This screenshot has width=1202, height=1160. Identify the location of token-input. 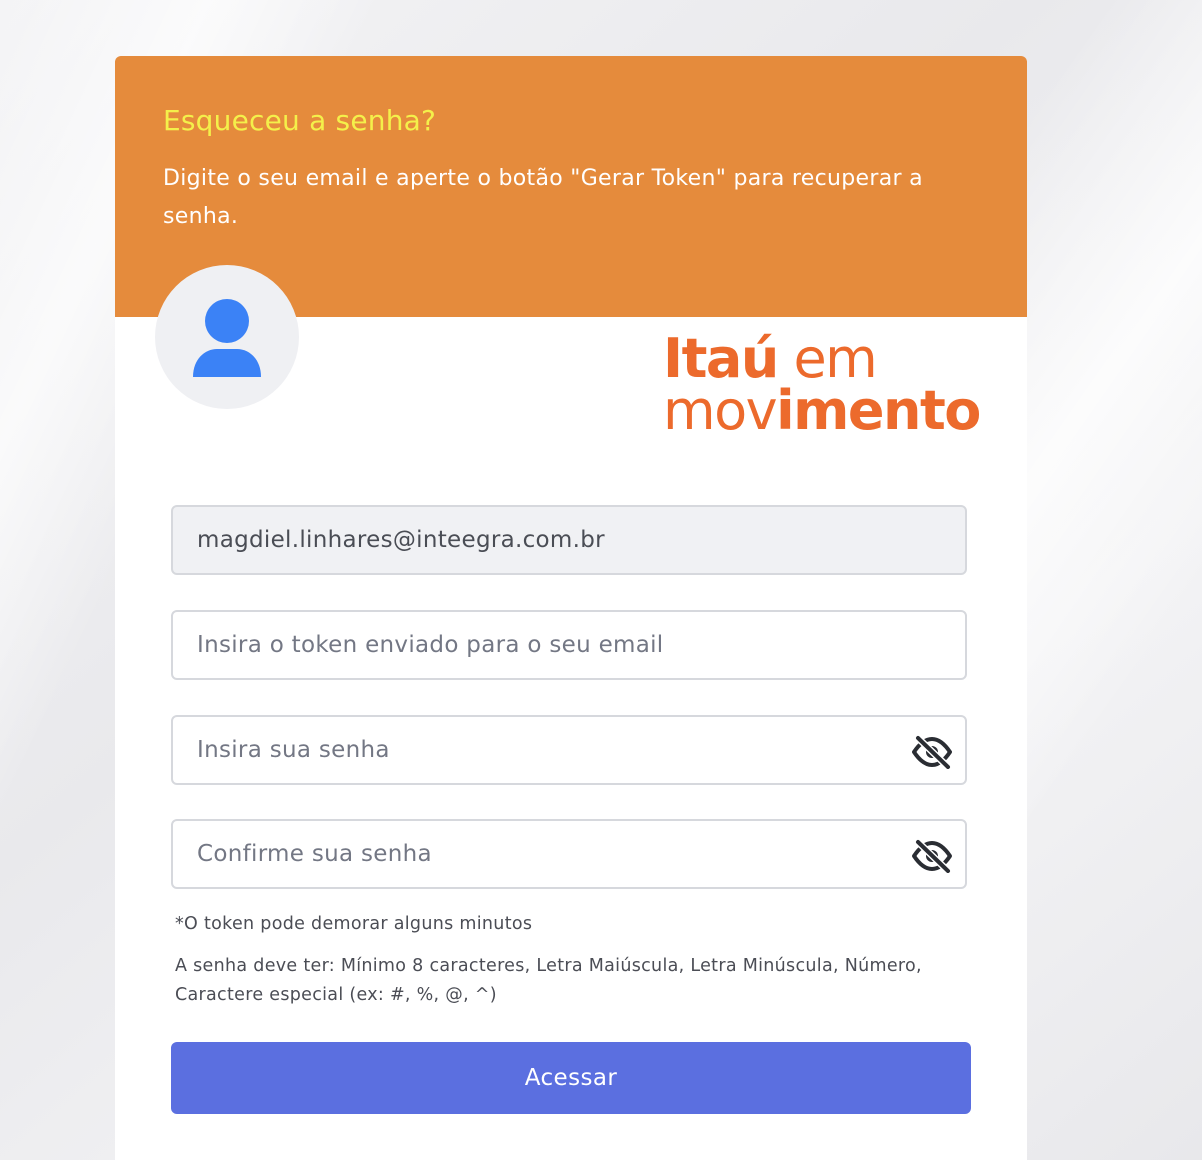
(569, 645).